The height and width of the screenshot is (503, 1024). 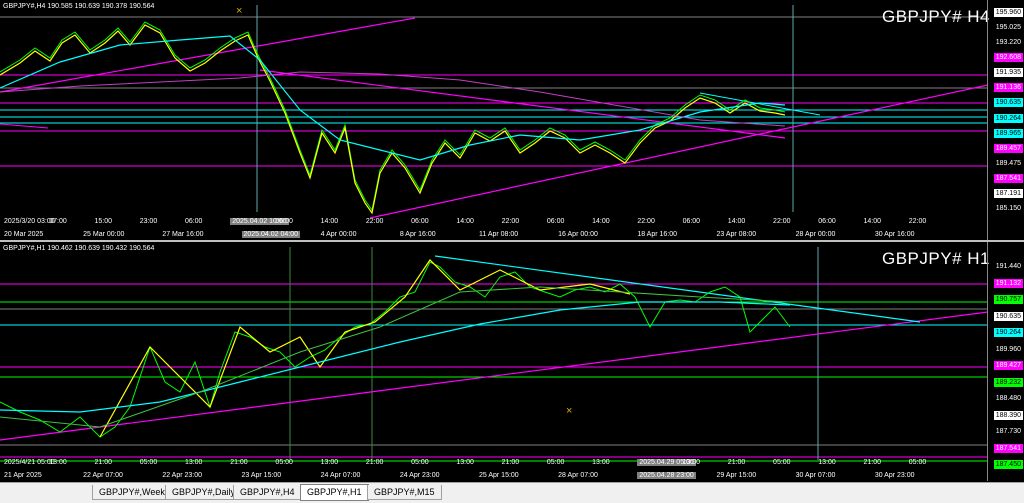 I want to click on date-label: 27 Mar 16:00, so click(x=183, y=234).